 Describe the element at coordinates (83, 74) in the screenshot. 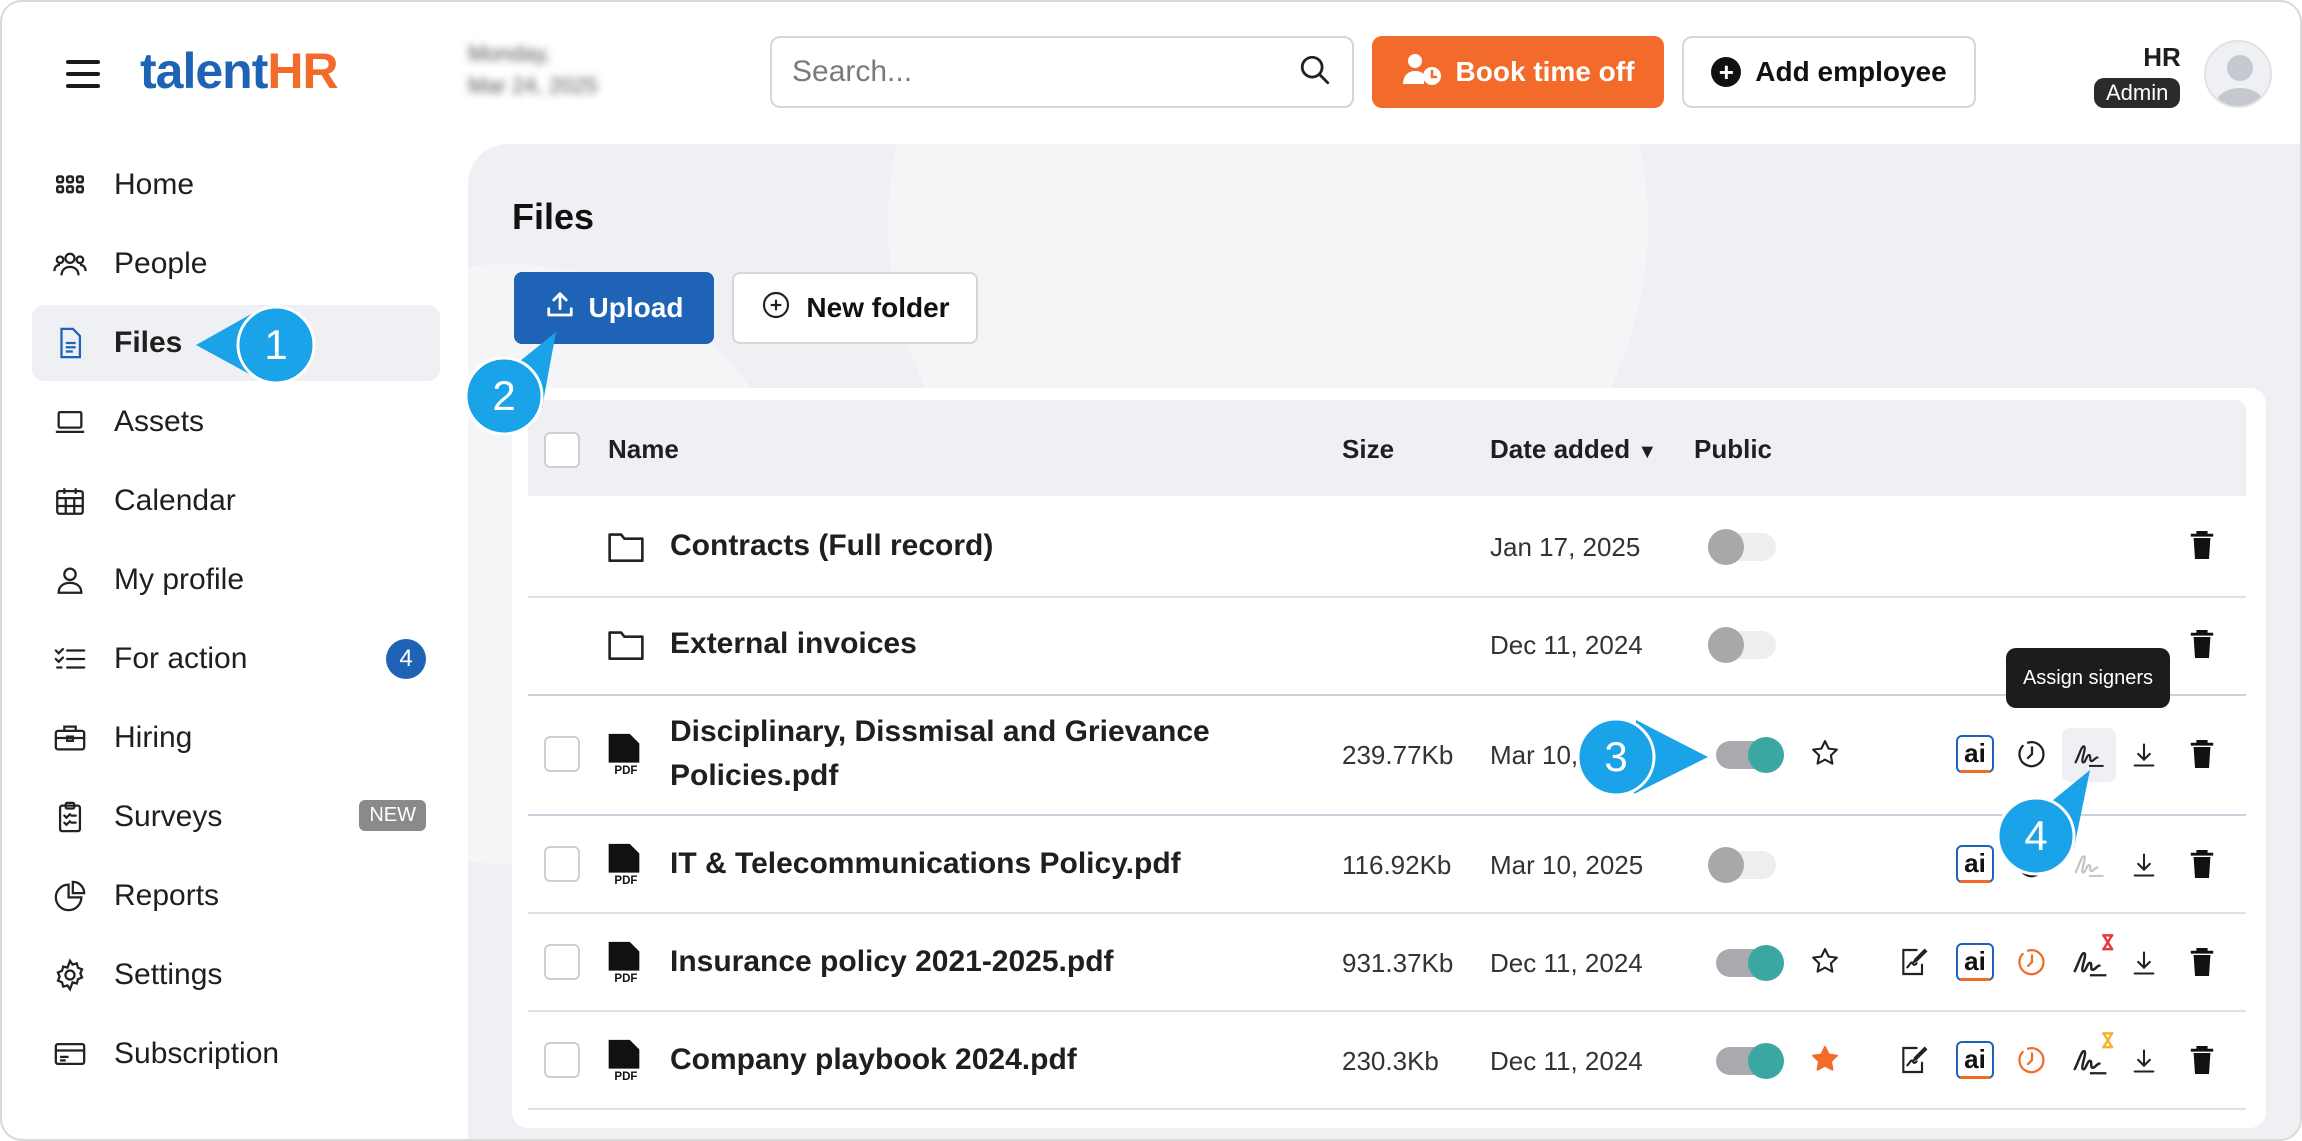

I see `menu-icon` at that location.